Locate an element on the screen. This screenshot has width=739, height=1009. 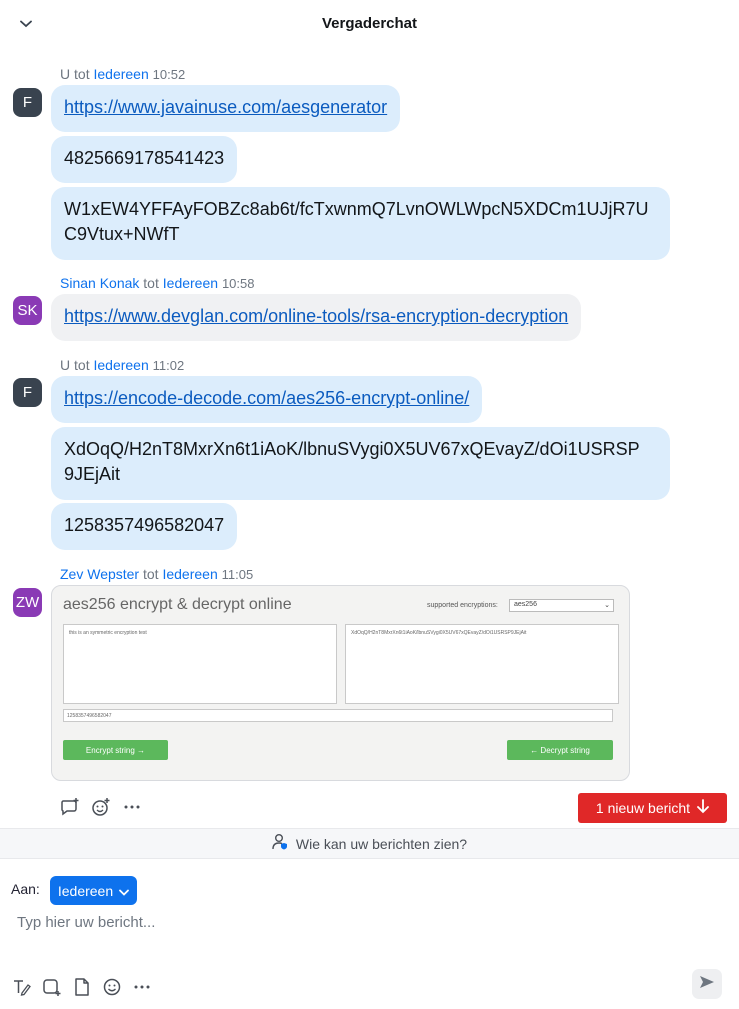
message-bubble: https://www.javainuse.com/aesgenerator is located at coordinates (226, 108).